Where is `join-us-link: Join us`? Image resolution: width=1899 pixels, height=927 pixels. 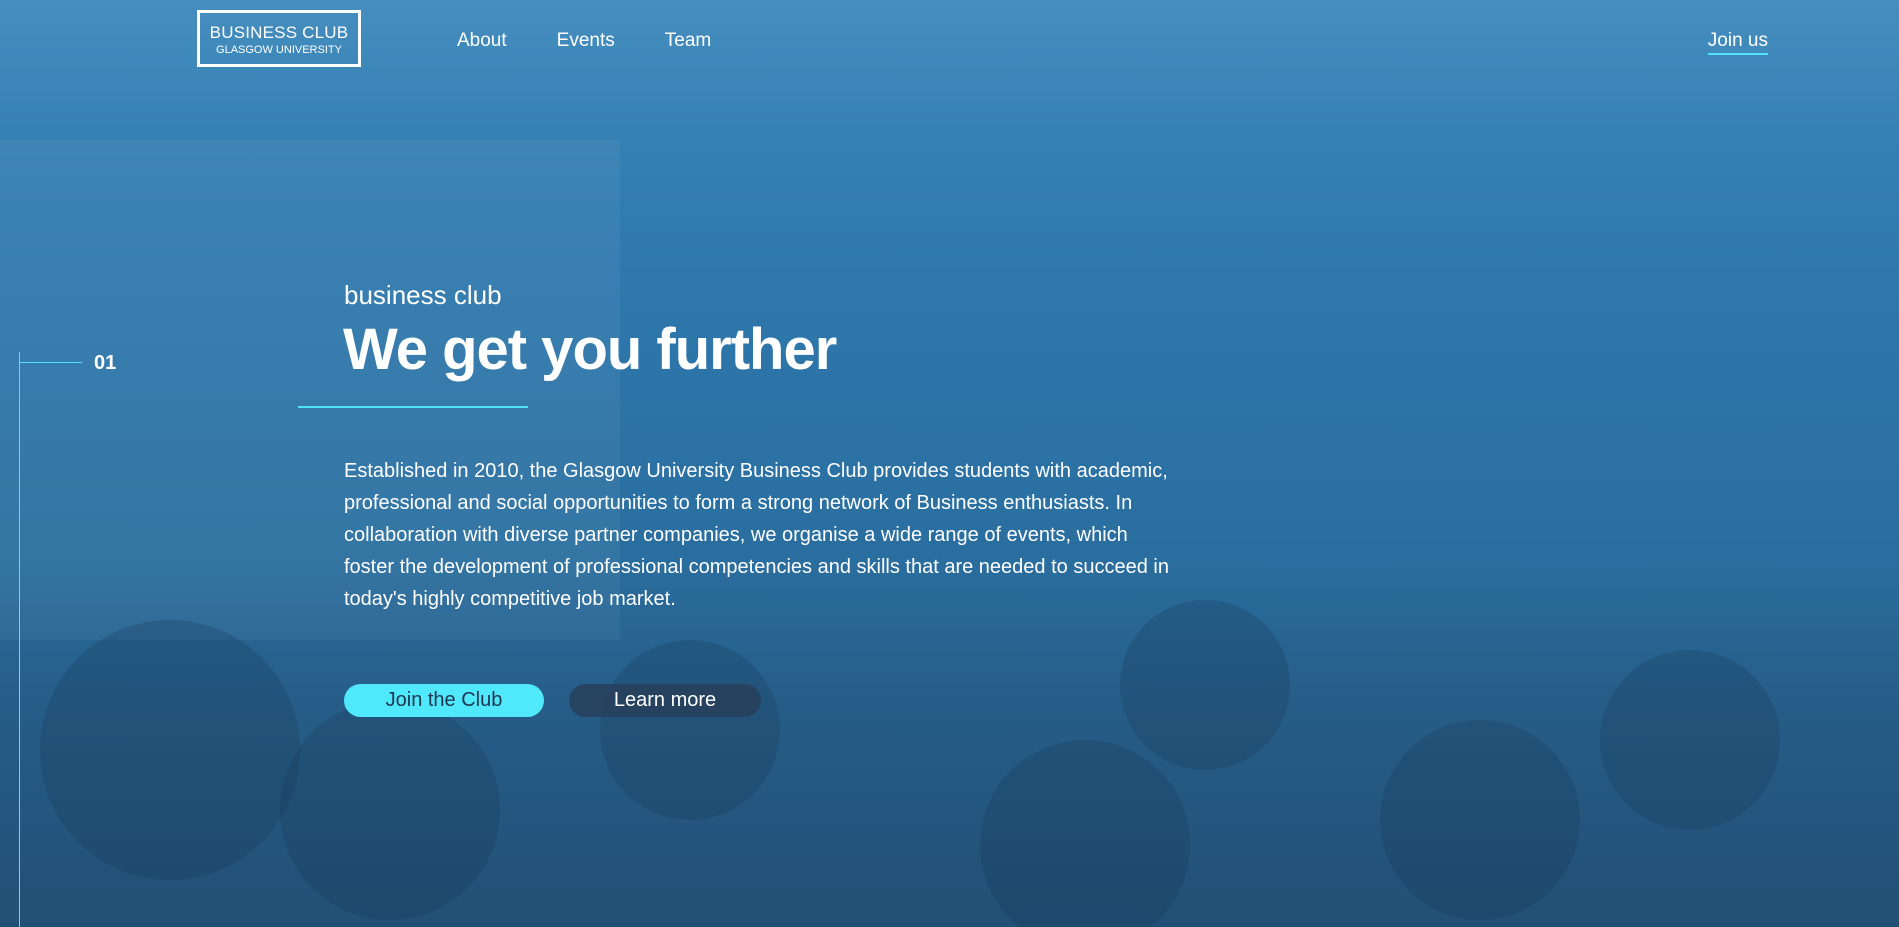
join-us-link: Join us is located at coordinates (1737, 42).